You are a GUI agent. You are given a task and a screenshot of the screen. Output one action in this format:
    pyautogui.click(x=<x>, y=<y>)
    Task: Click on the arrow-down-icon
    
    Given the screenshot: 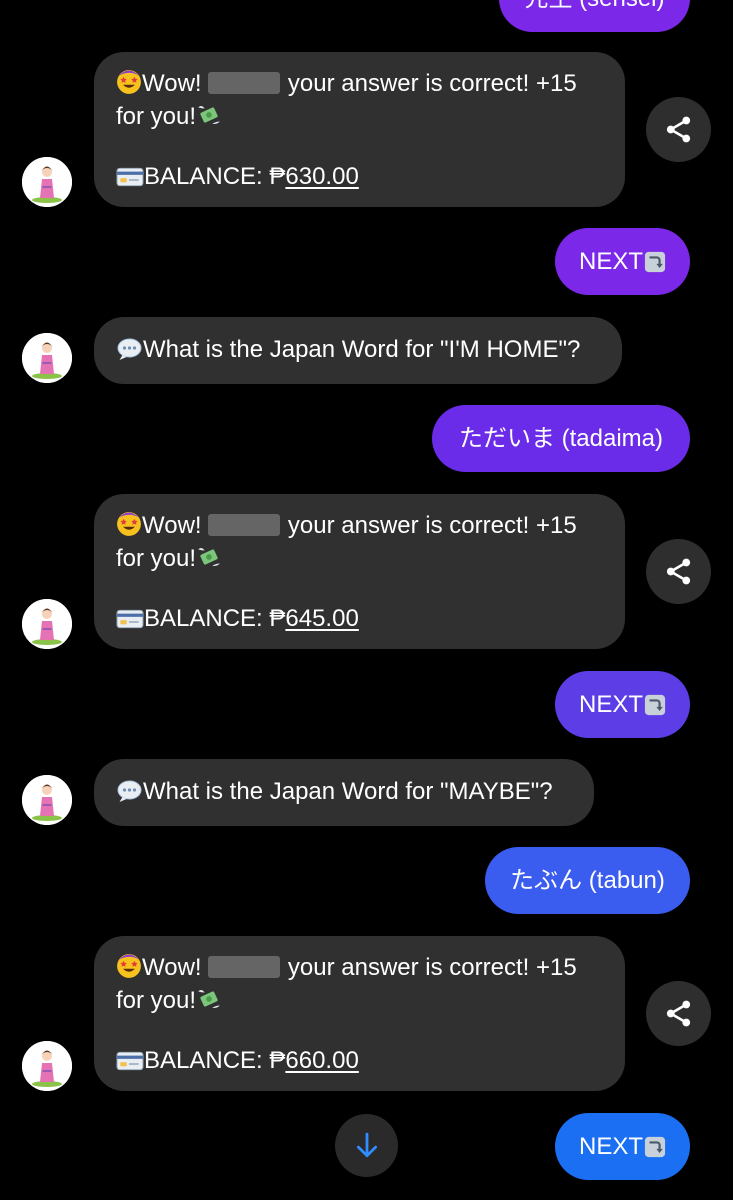 What is the action you would take?
    pyautogui.click(x=367, y=1145)
    